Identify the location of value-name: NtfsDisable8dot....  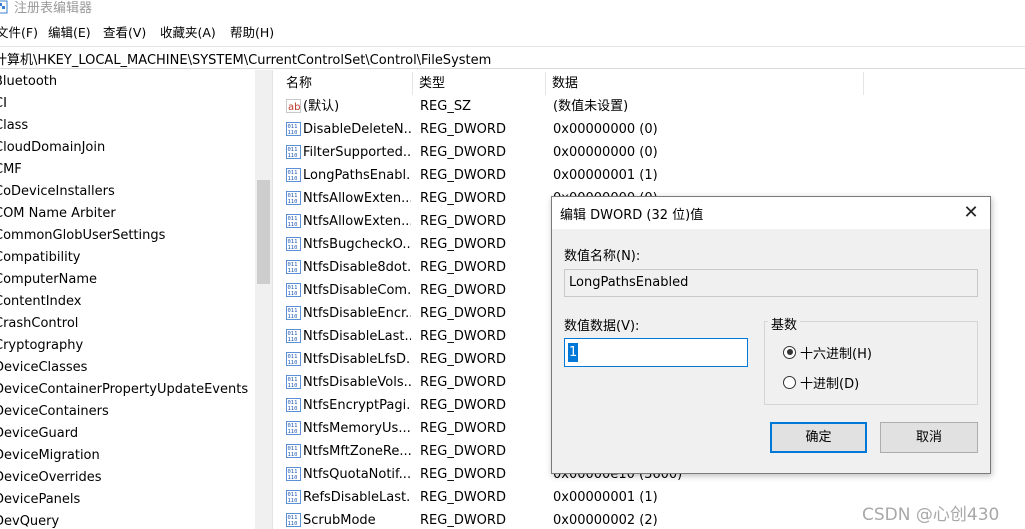
(357, 267).